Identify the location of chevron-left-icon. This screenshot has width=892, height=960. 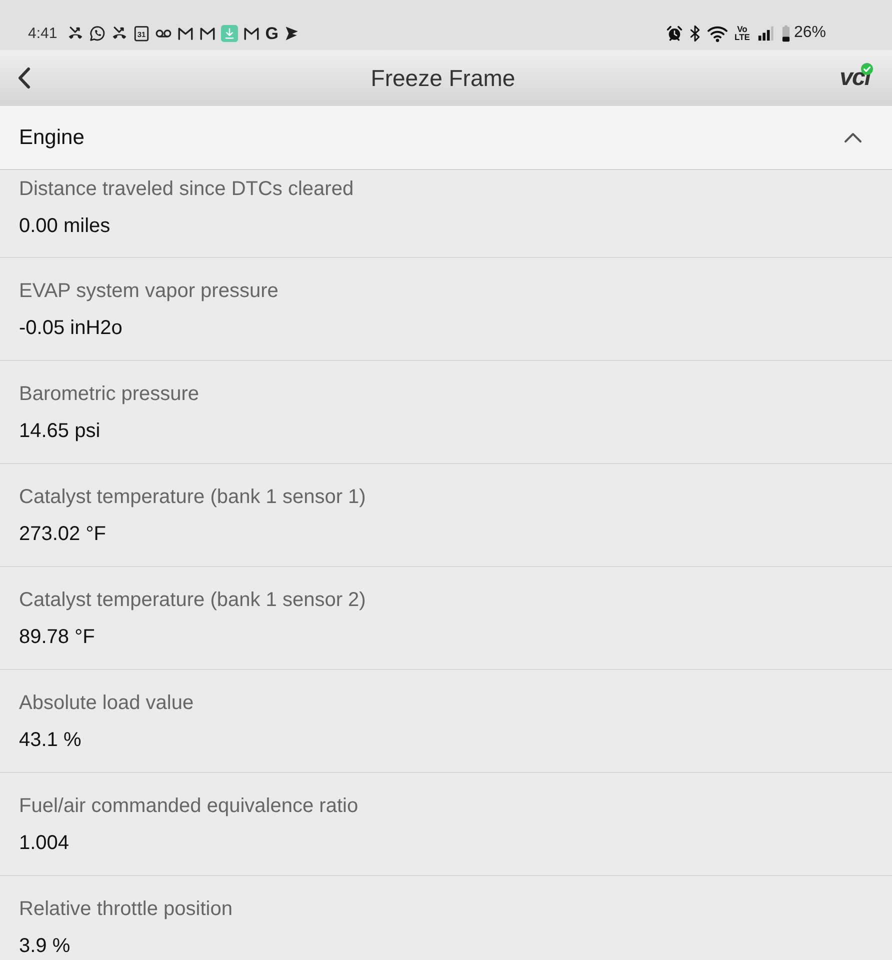
(24, 78).